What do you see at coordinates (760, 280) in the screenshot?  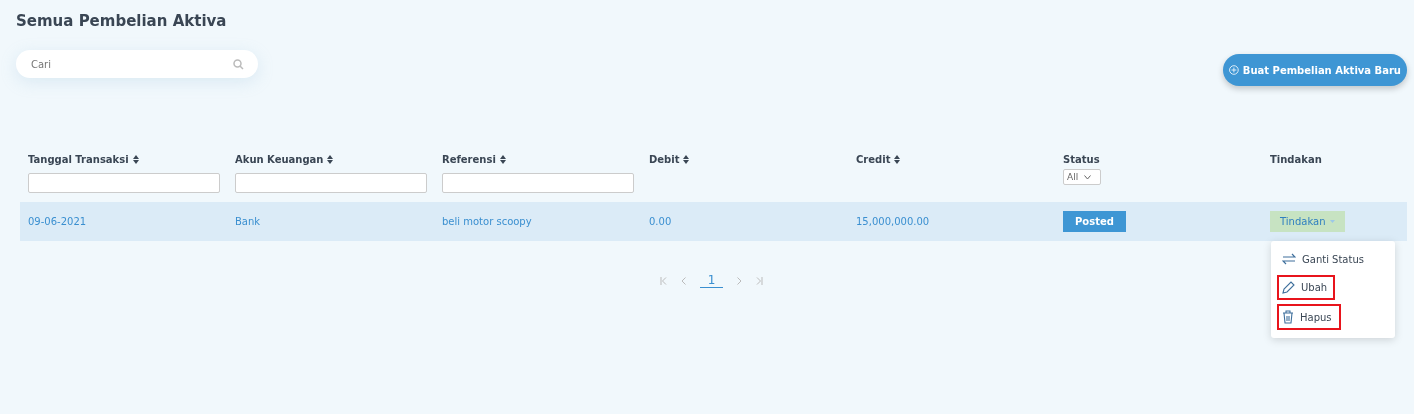 I see `last-page-icon` at bounding box center [760, 280].